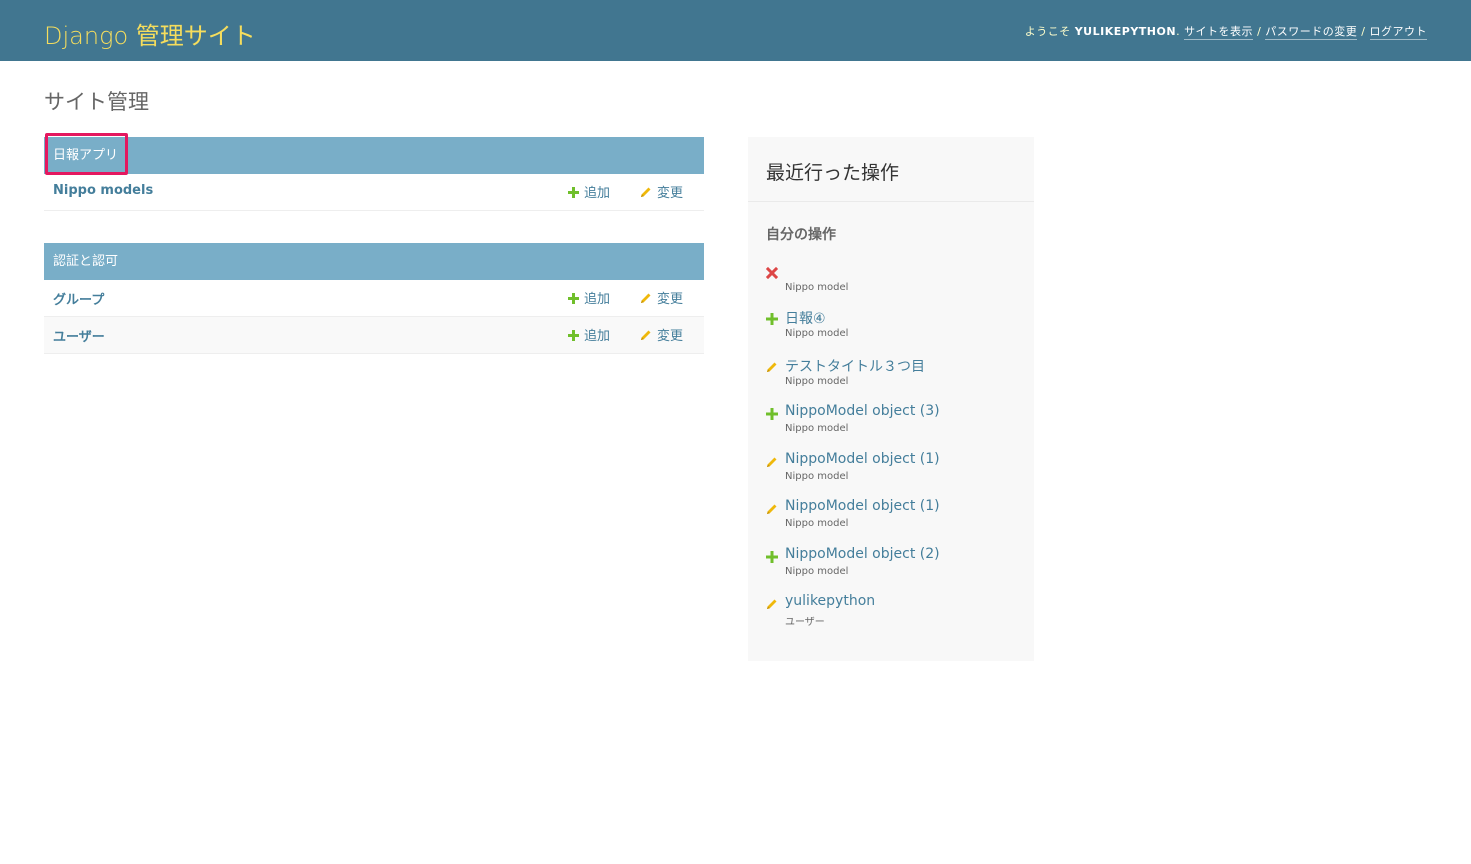 The image size is (1471, 864). What do you see at coordinates (772, 272) in the screenshot?
I see `delete-icon` at bounding box center [772, 272].